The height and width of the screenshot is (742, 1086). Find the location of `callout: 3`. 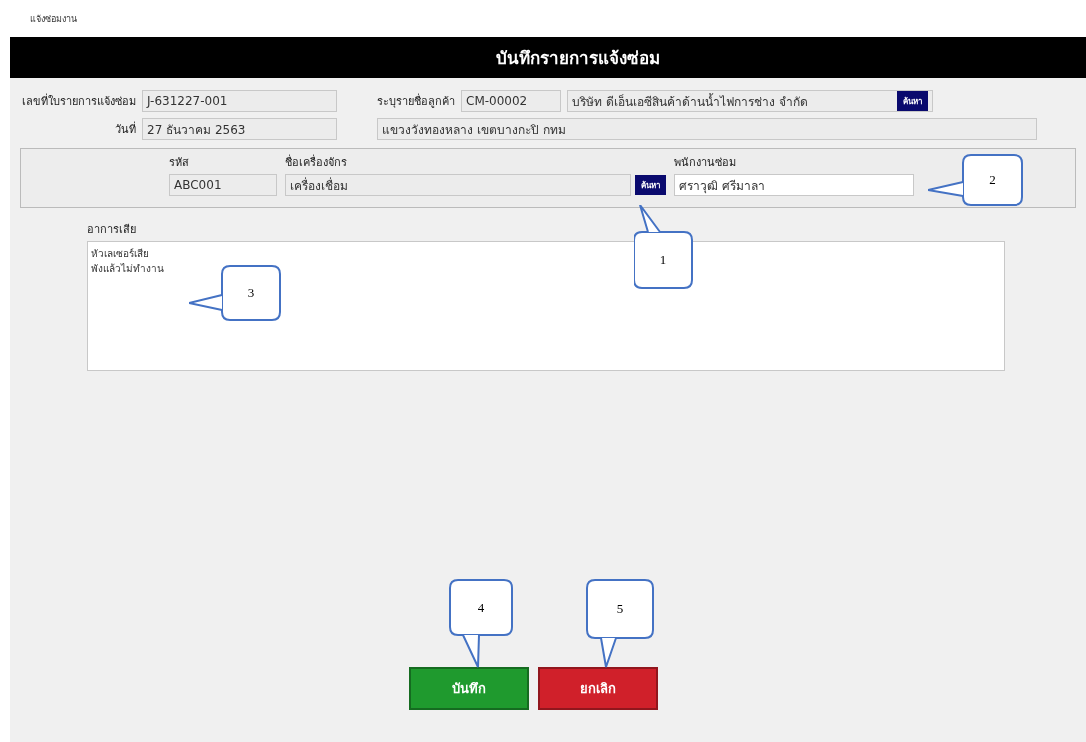

callout: 3 is located at coordinates (235, 293).